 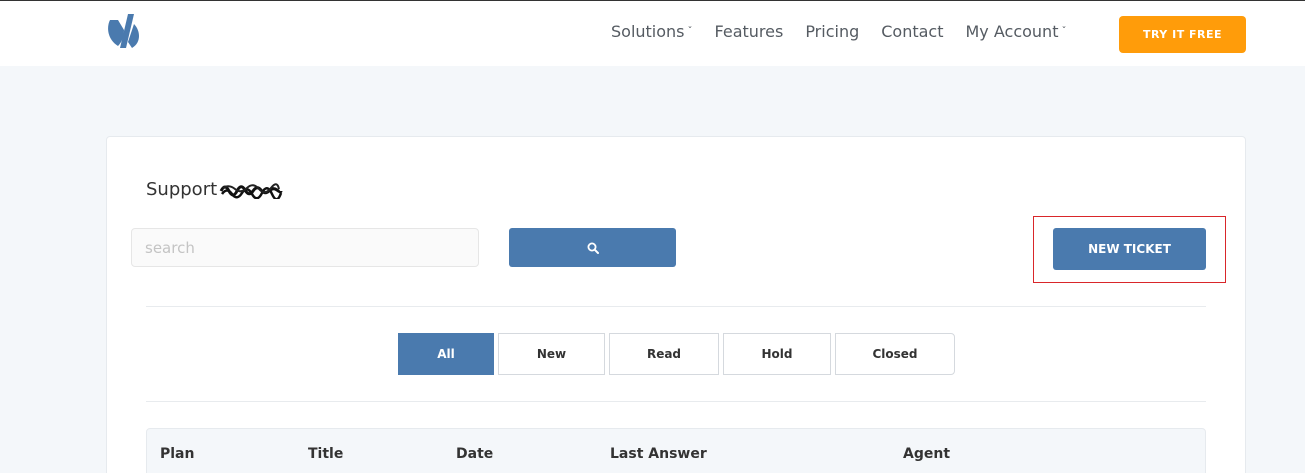 I want to click on nav-my-account-label: My Account, so click(x=1012, y=31).